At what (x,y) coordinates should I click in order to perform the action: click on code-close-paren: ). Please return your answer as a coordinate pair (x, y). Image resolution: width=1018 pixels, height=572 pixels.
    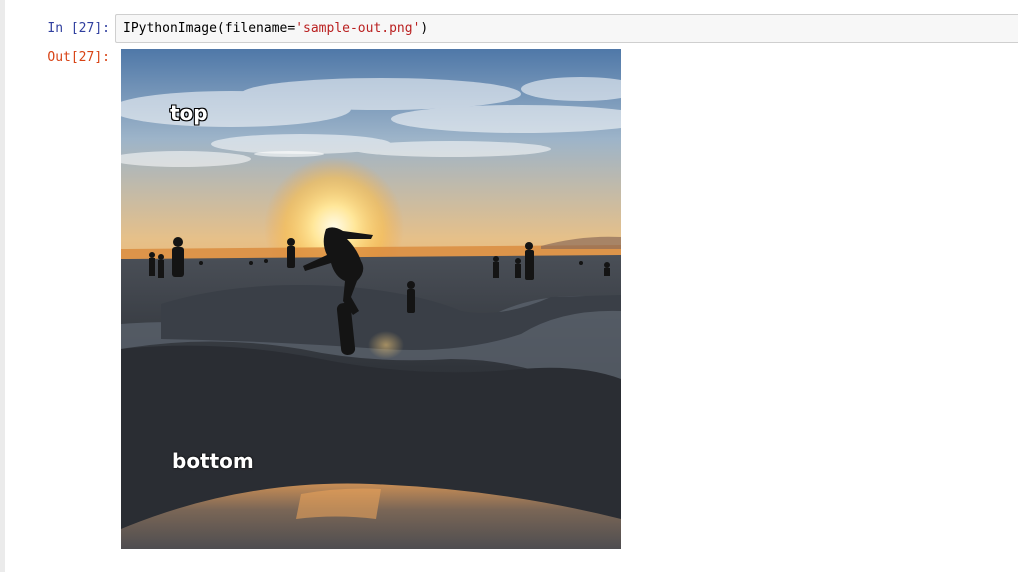
    Looking at the image, I should click on (424, 28).